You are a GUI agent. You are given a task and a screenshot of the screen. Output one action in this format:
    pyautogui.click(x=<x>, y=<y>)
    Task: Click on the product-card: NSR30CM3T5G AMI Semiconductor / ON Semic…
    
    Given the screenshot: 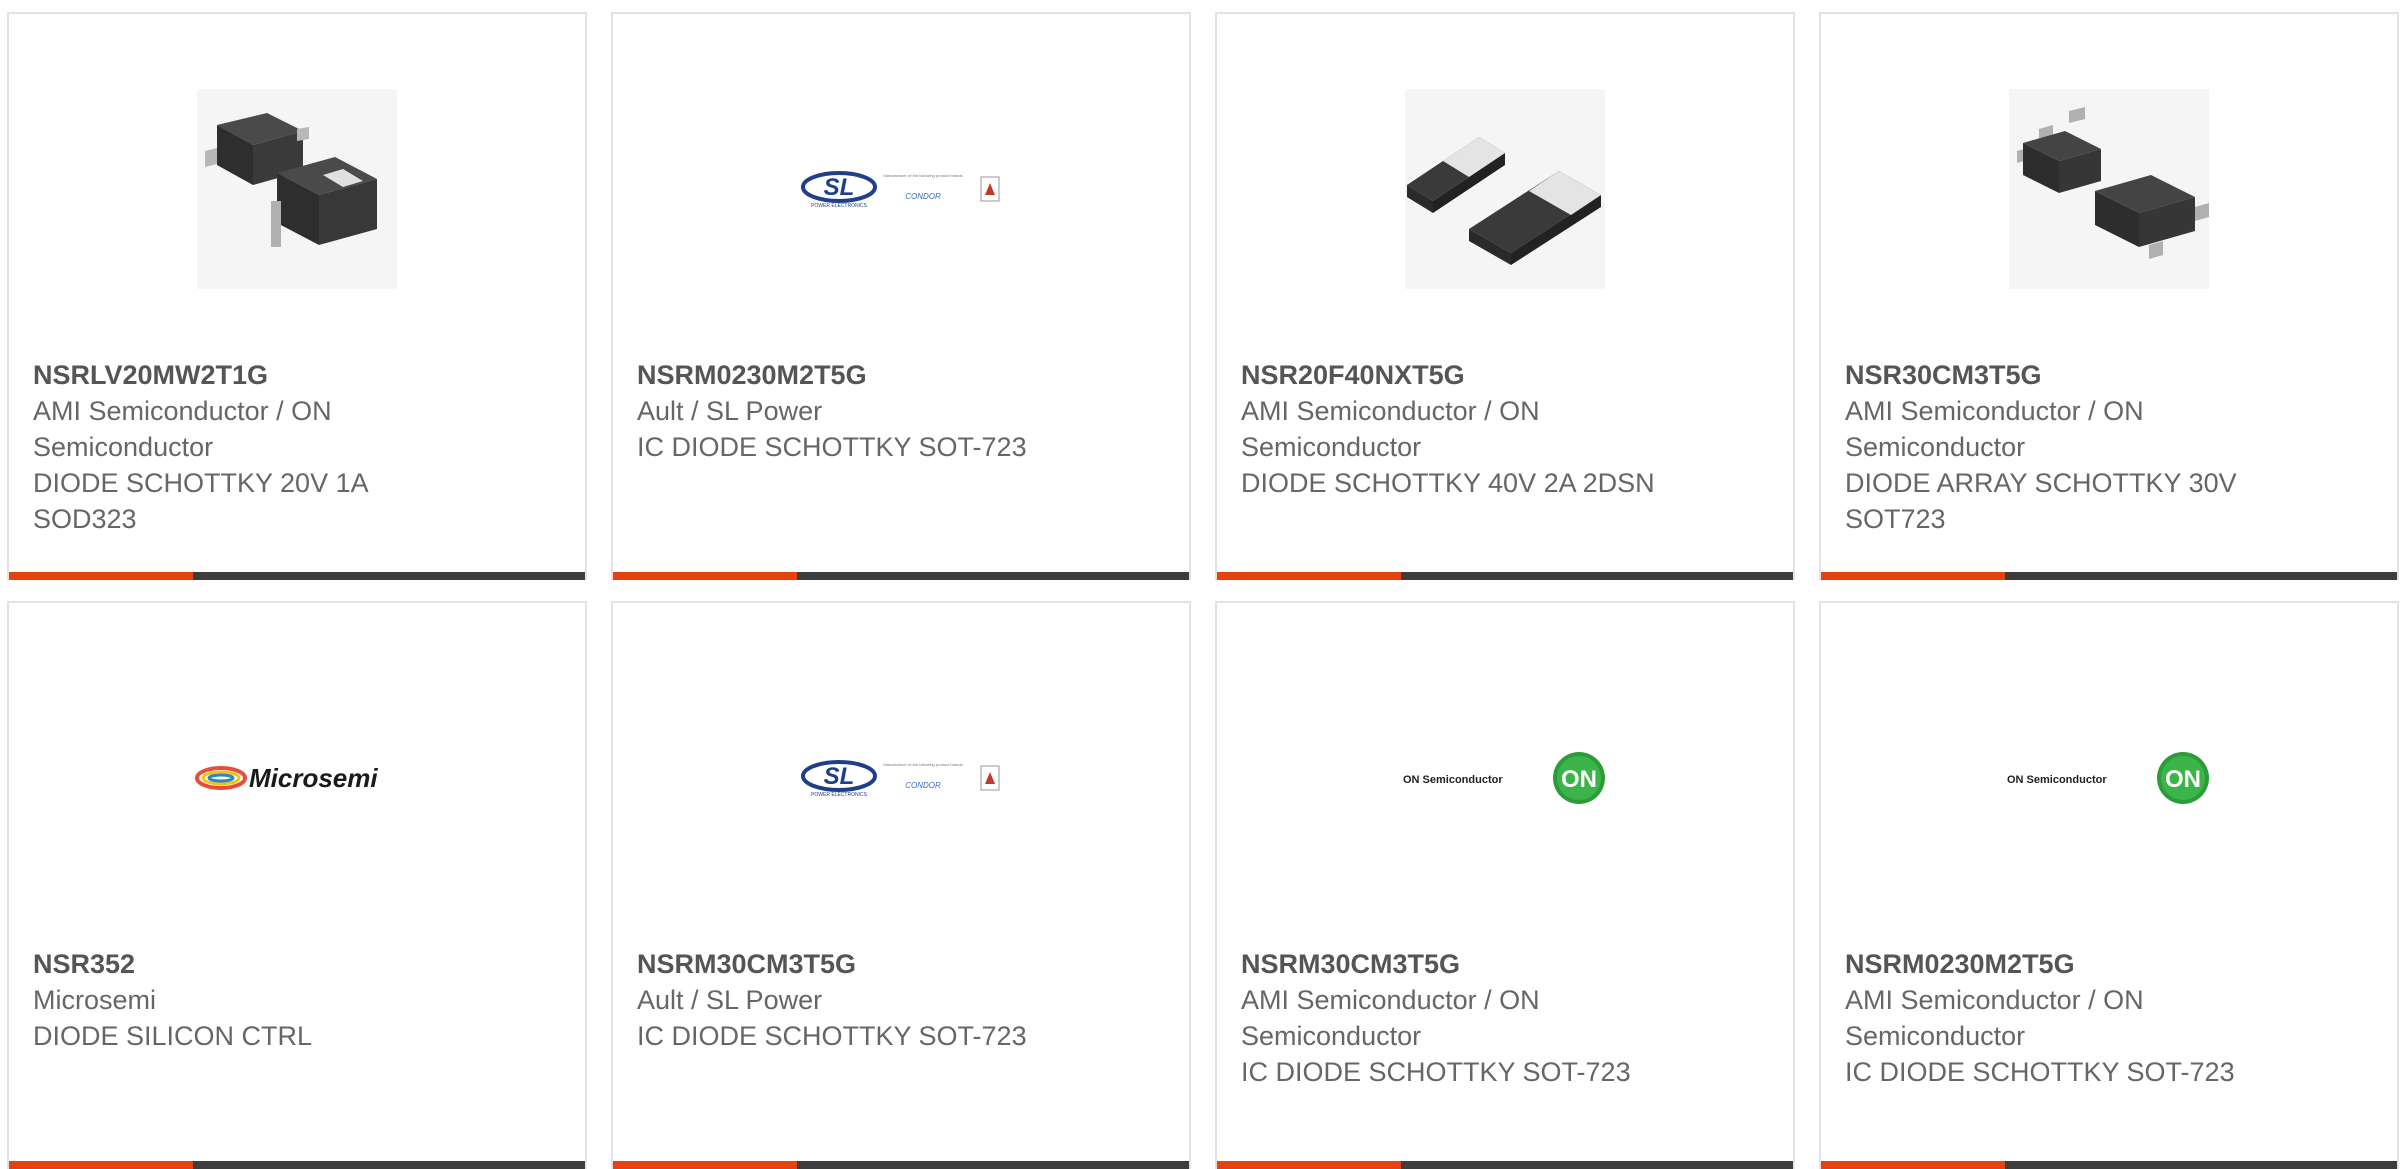 What is the action you would take?
    pyautogui.click(x=2109, y=296)
    